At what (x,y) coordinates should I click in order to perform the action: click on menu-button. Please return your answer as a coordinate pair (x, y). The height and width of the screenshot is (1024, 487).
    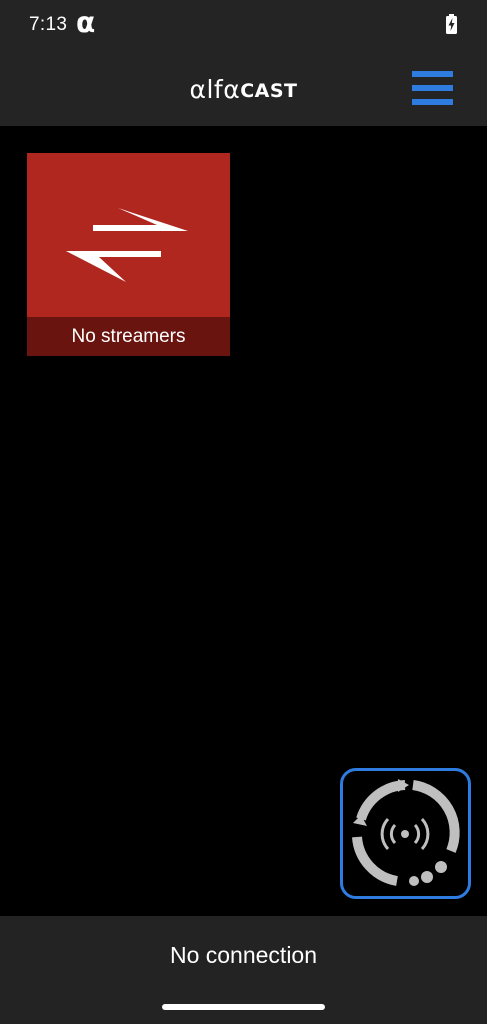
    Looking at the image, I should click on (432, 88).